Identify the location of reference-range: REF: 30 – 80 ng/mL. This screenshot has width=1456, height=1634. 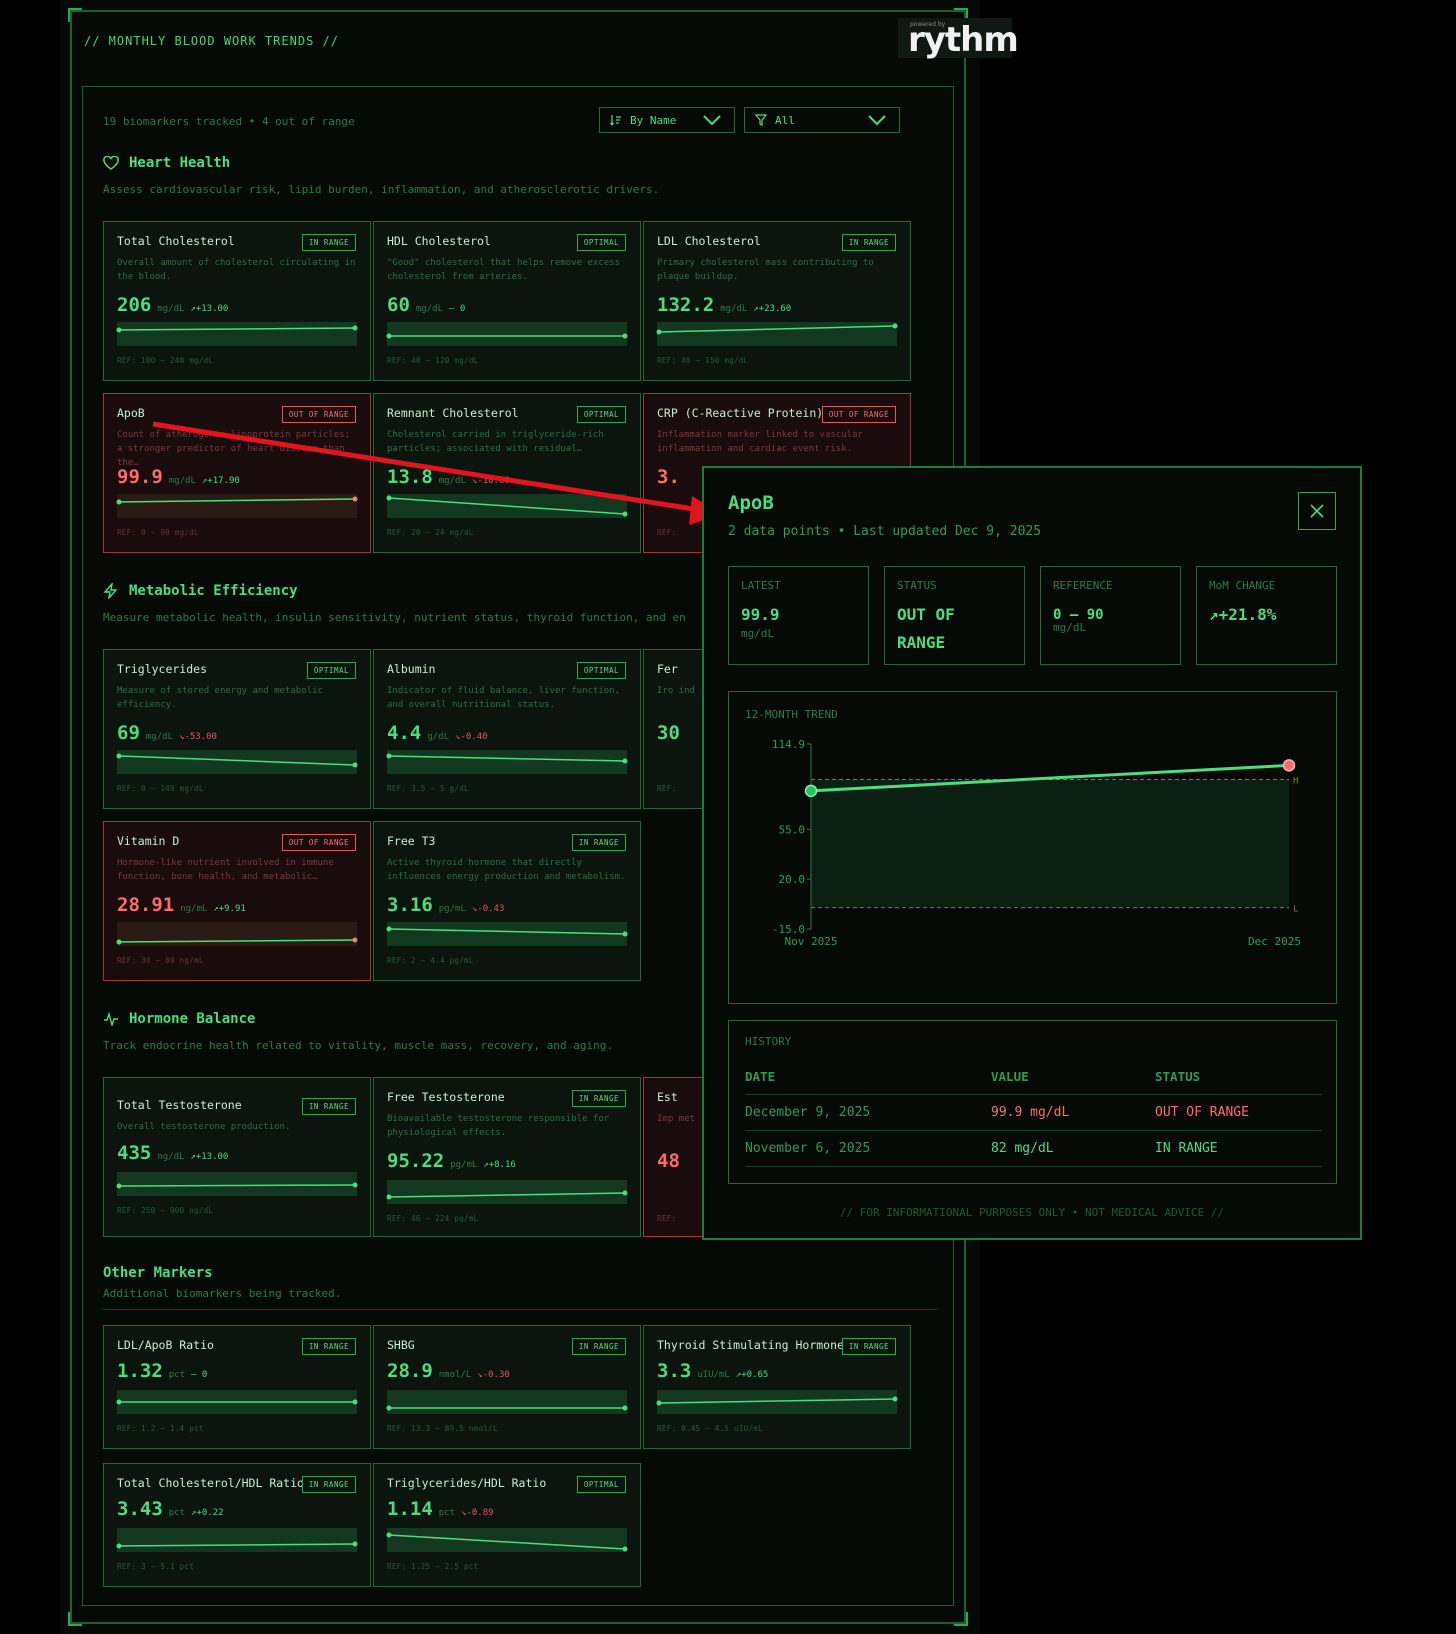
(160, 960).